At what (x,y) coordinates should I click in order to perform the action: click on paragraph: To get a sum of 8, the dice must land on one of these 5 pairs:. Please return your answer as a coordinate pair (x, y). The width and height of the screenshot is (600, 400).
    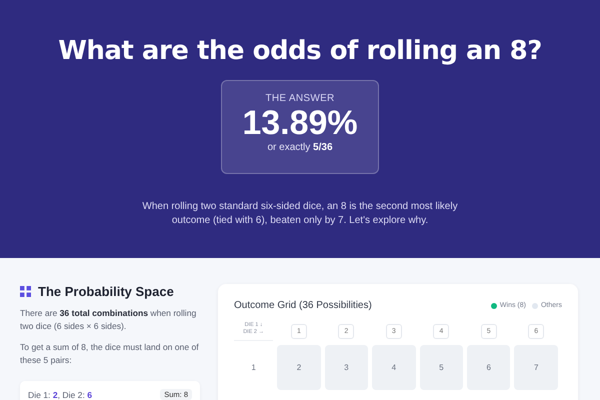
    Looking at the image, I should click on (110, 354).